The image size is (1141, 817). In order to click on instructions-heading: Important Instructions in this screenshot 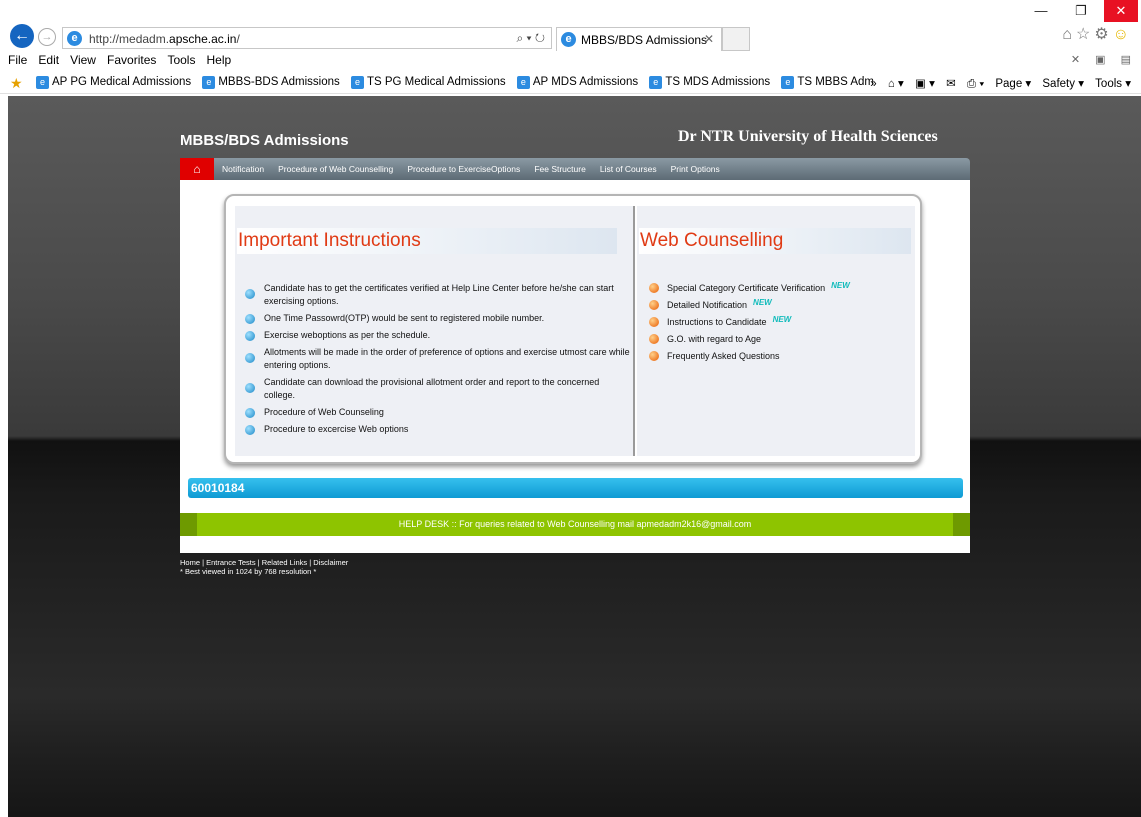, I will do `click(427, 241)`.